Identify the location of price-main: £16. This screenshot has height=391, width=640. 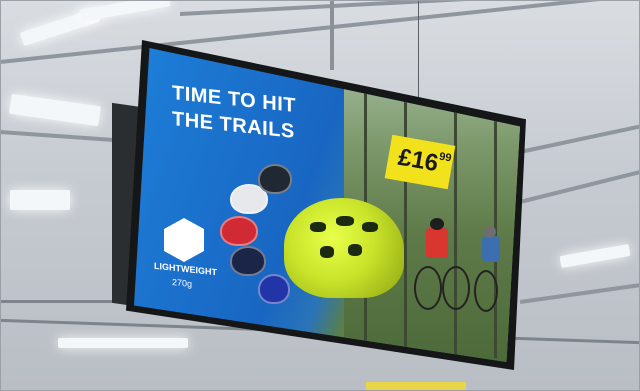
(418, 160).